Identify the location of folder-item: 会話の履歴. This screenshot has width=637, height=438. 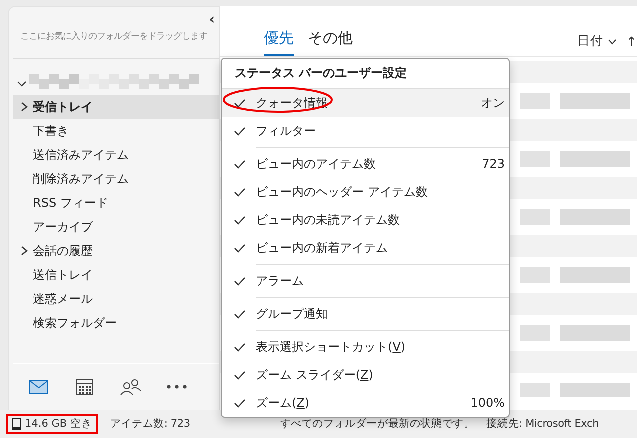
(116, 251).